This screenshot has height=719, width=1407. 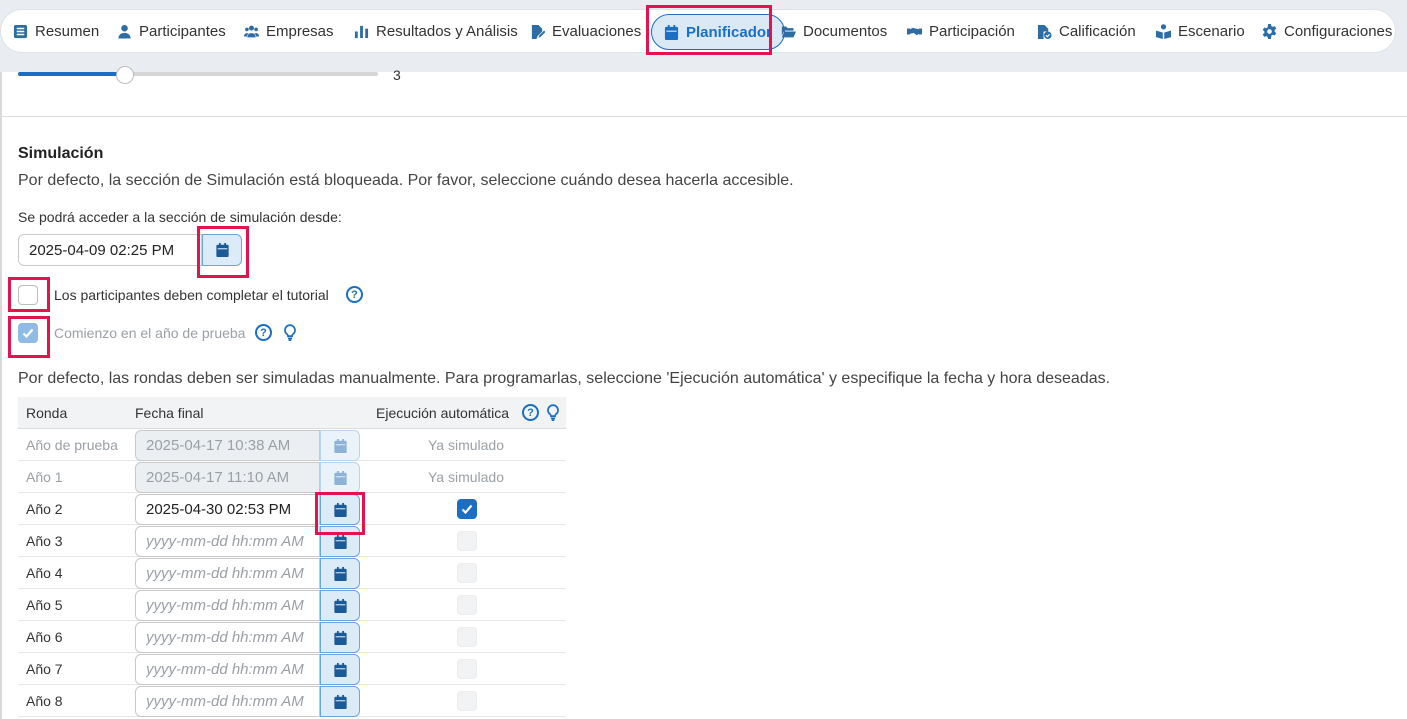 I want to click on access-calendar-button, so click(x=222, y=250).